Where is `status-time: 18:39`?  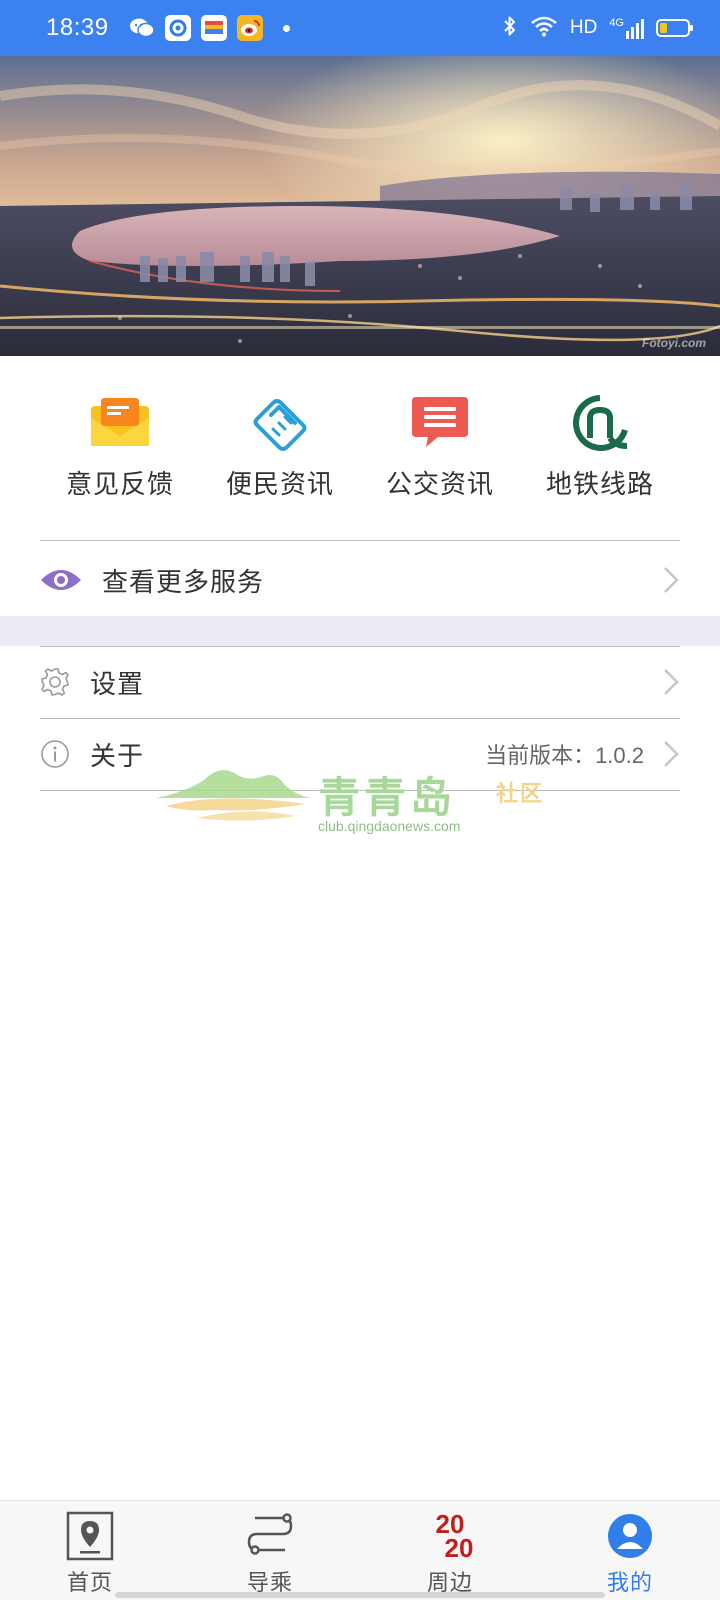
status-time: 18:39 is located at coordinates (77, 27).